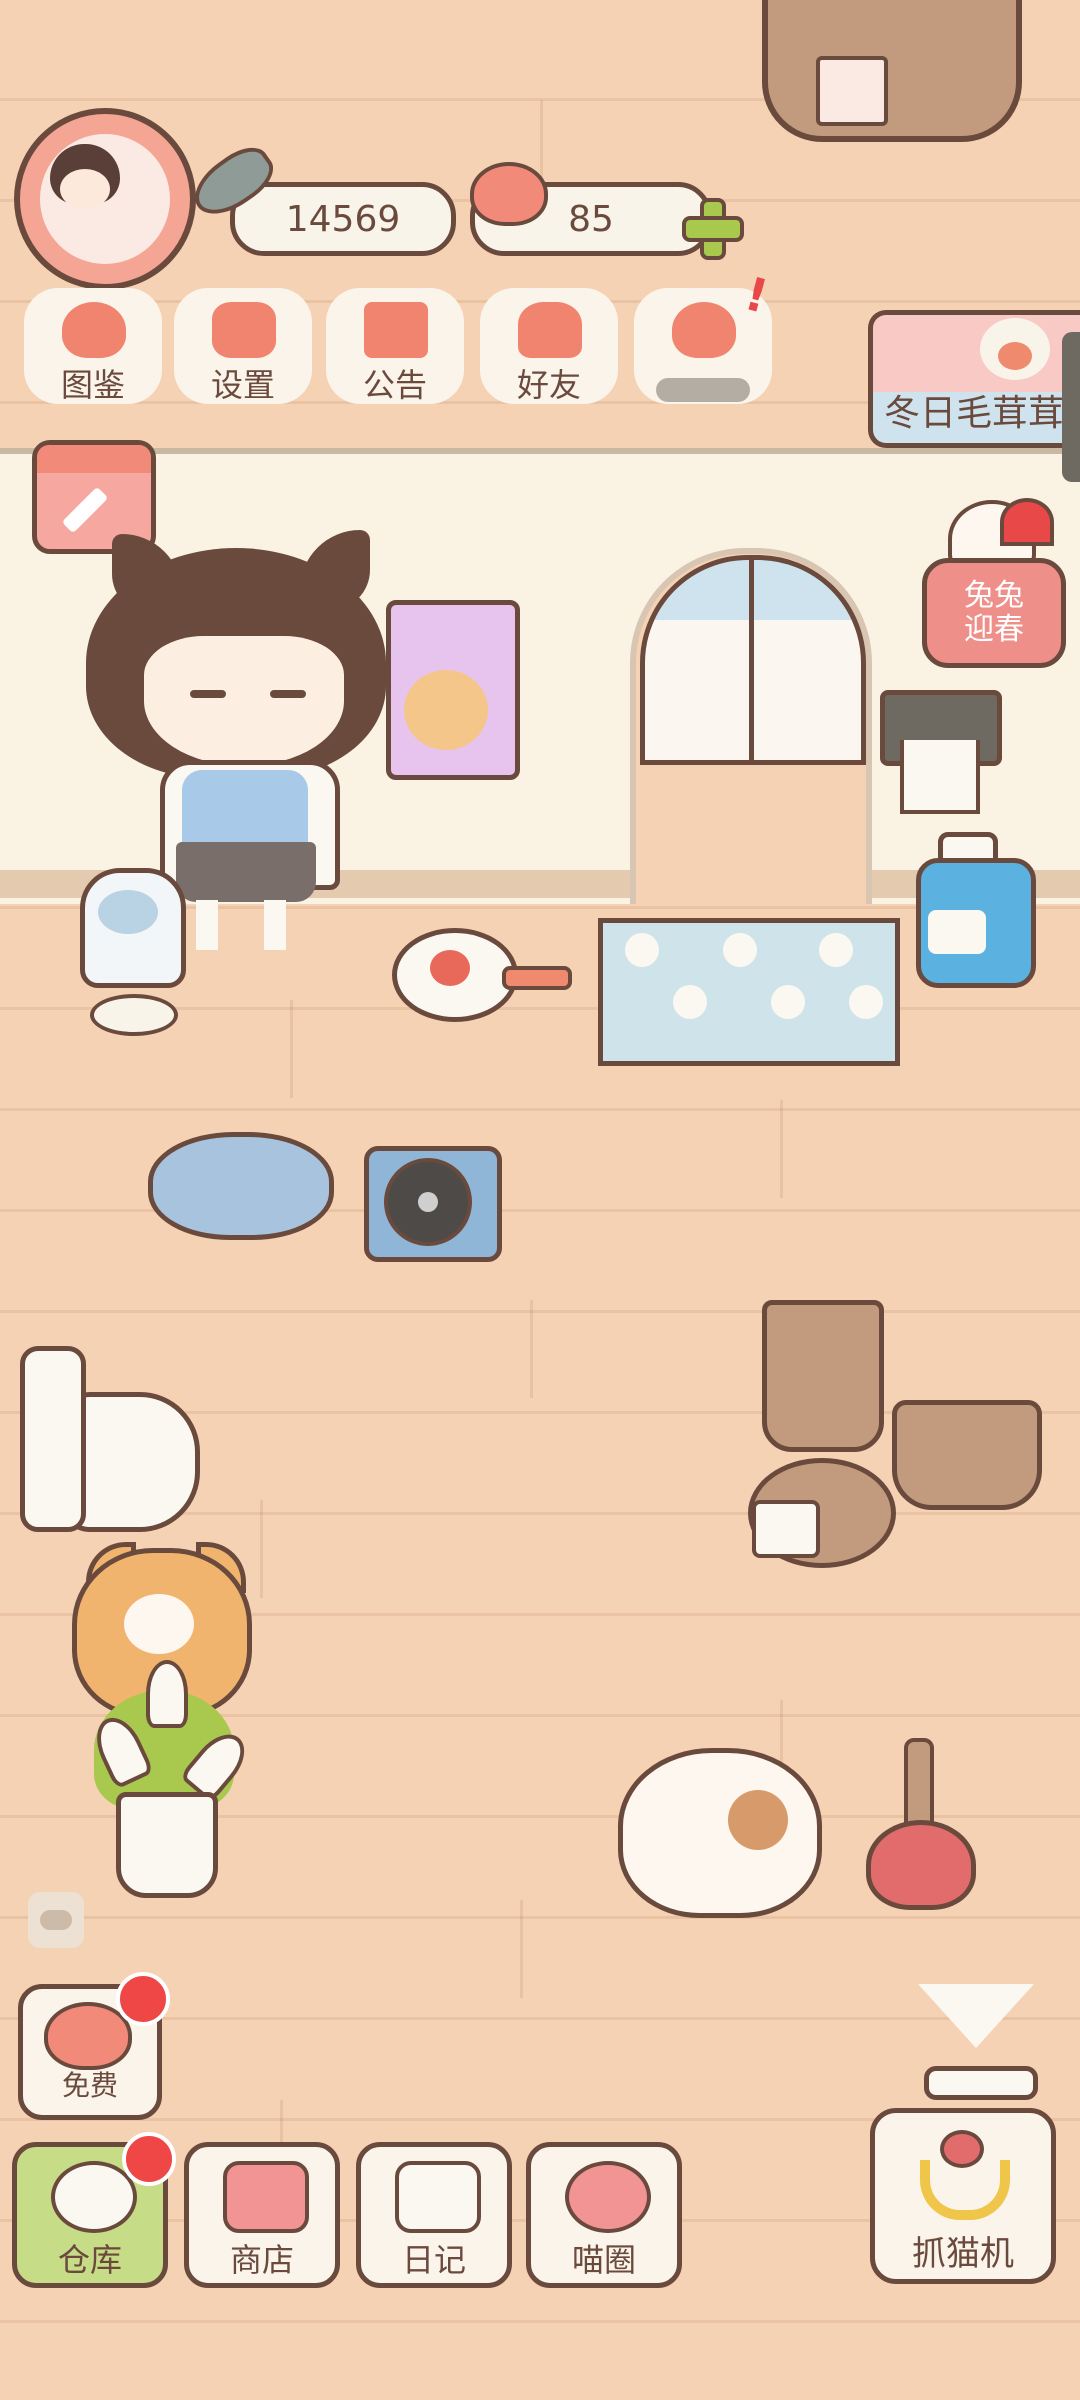 Image resolution: width=1080 pixels, height=2400 pixels. Describe the element at coordinates (167, 1845) in the screenshot. I see `potted-plant` at that location.